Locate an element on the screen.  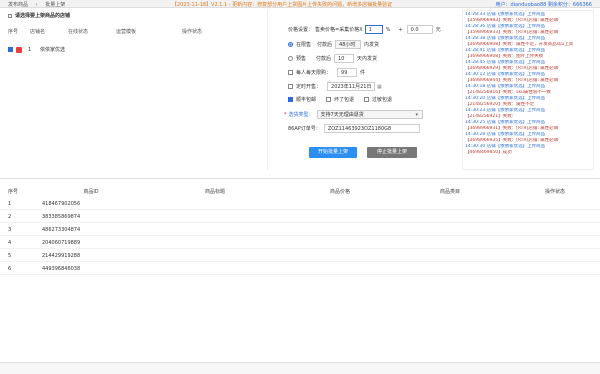
option-label-3: 过敏包退 is located at coordinates (382, 100).